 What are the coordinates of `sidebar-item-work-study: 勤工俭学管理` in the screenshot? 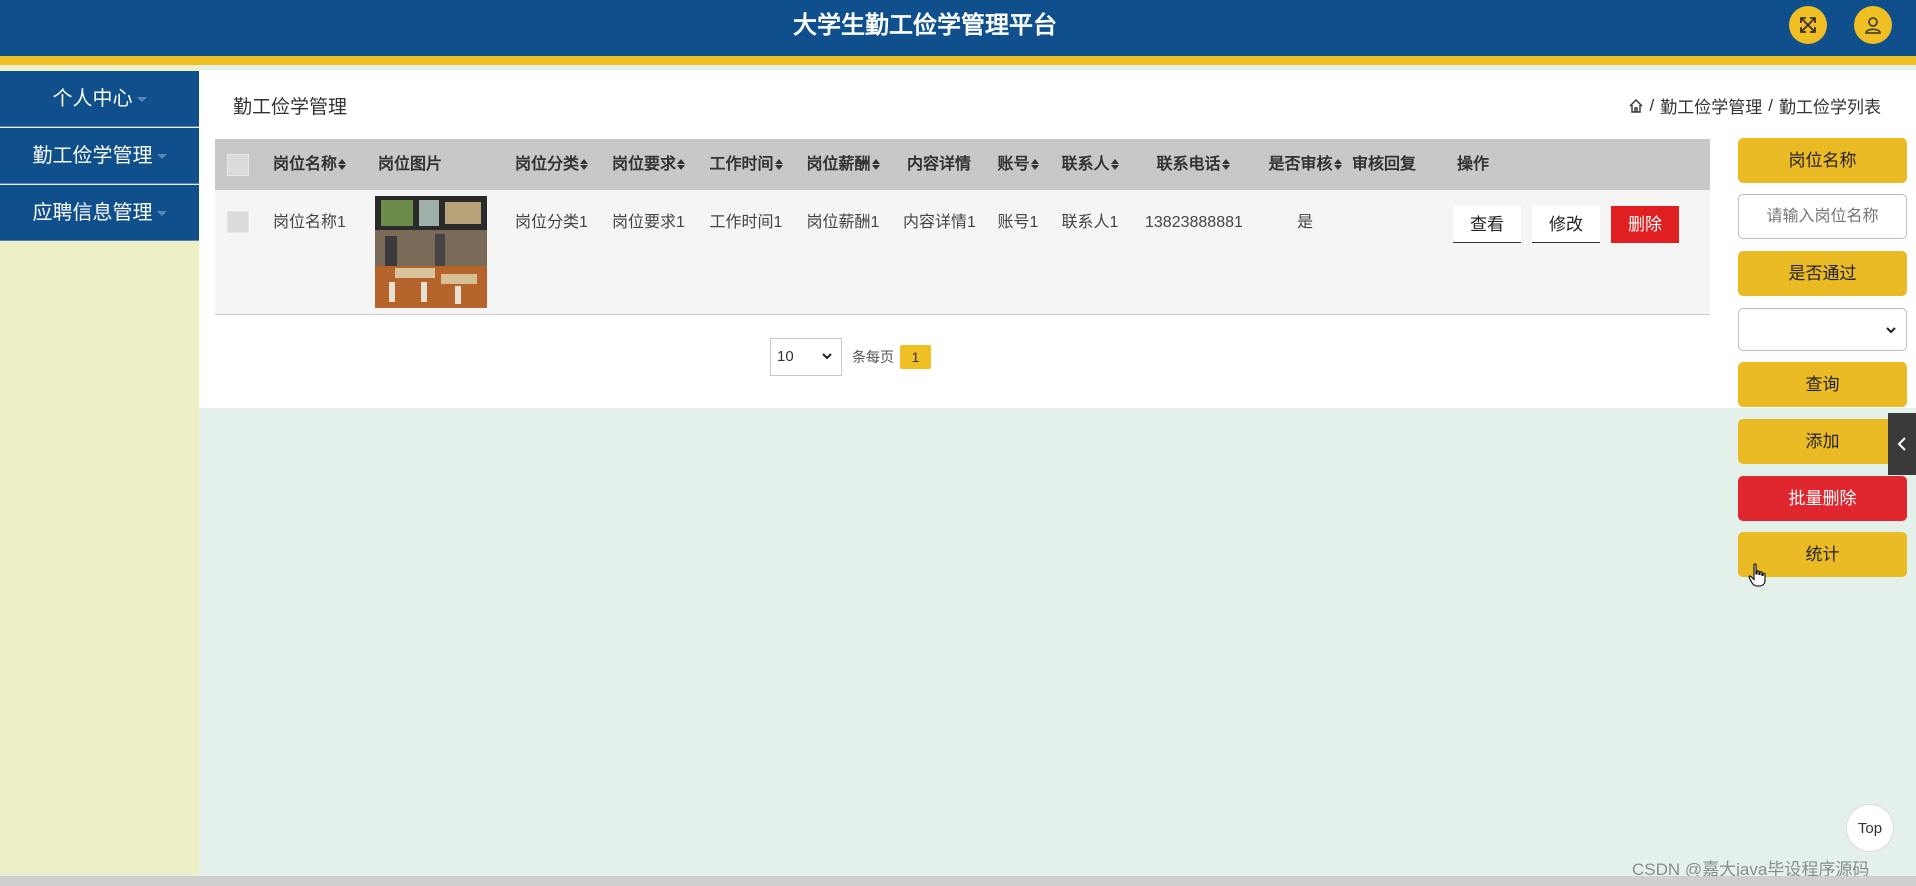 It's located at (99, 156).